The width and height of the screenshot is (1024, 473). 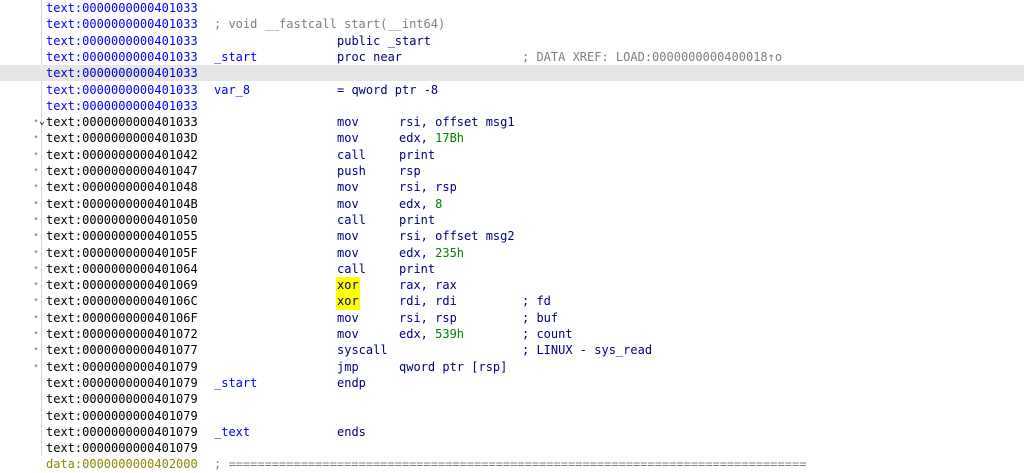 I want to click on instruction-operands: qword ptr [rsp], so click(x=453, y=367).